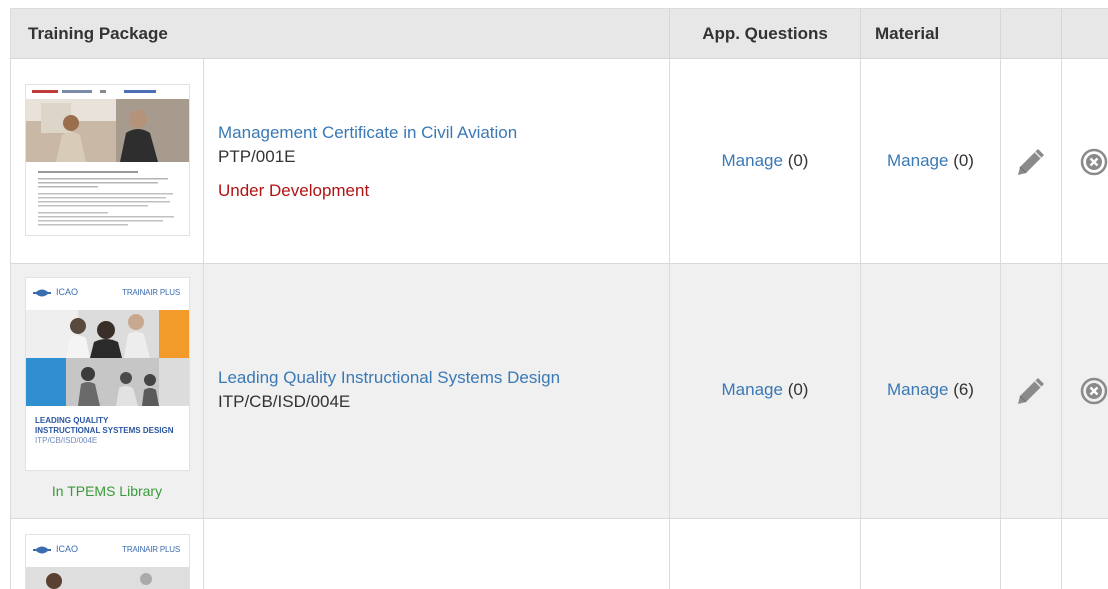 This screenshot has width=1108, height=589. I want to click on material-cell, so click(931, 554).